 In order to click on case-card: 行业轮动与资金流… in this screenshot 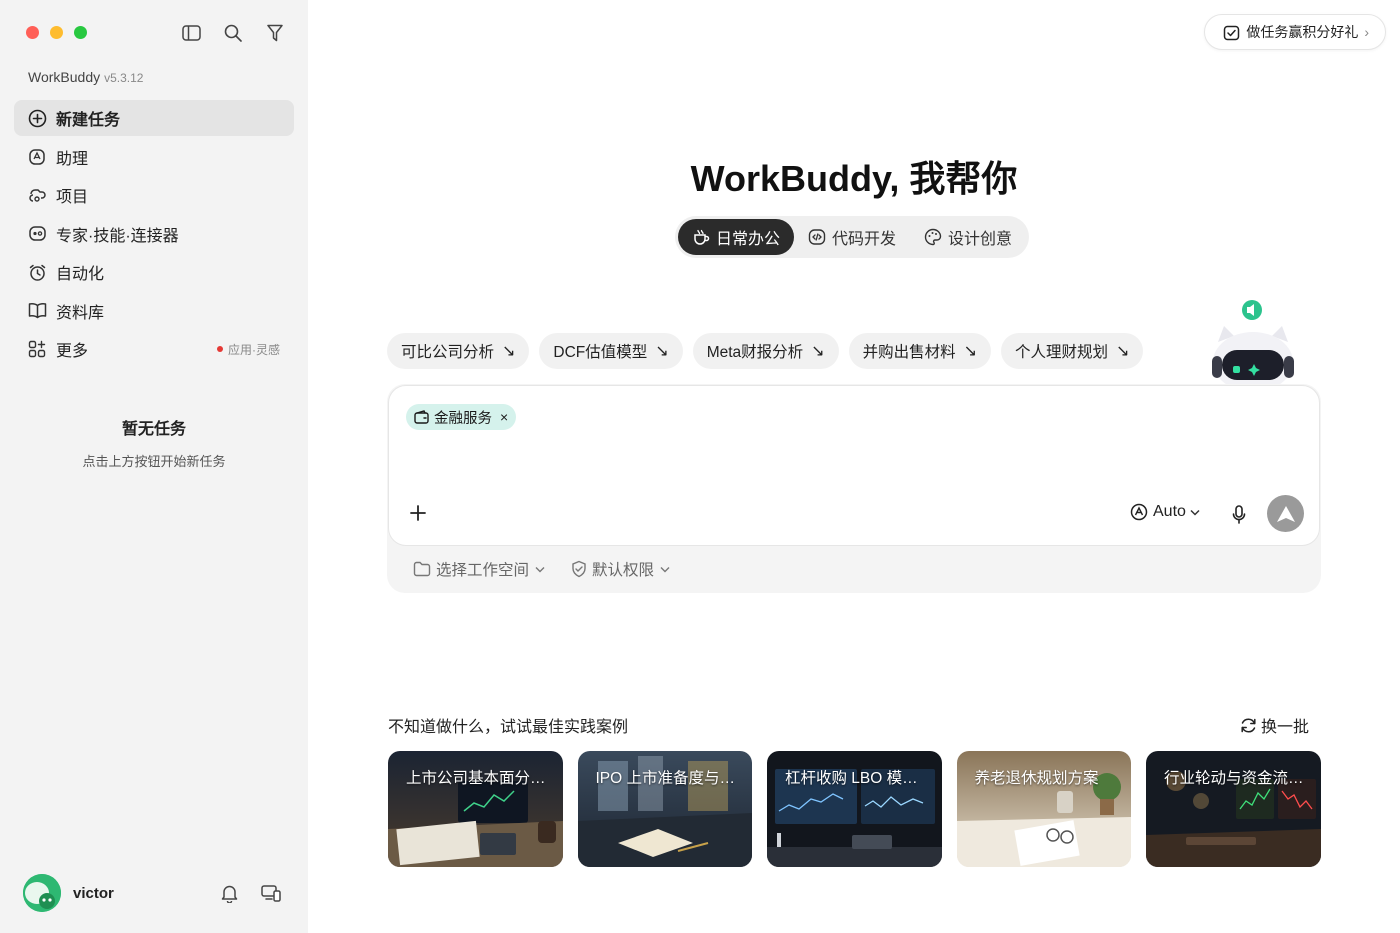, I will do `click(1233, 809)`.